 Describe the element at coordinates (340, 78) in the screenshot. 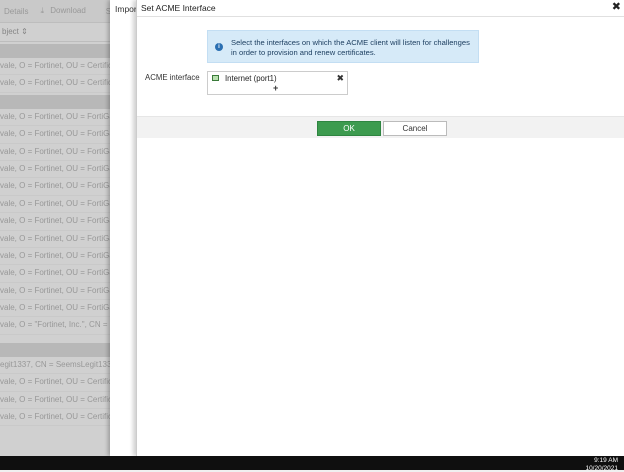

I see `remove-icon: ✖` at that location.